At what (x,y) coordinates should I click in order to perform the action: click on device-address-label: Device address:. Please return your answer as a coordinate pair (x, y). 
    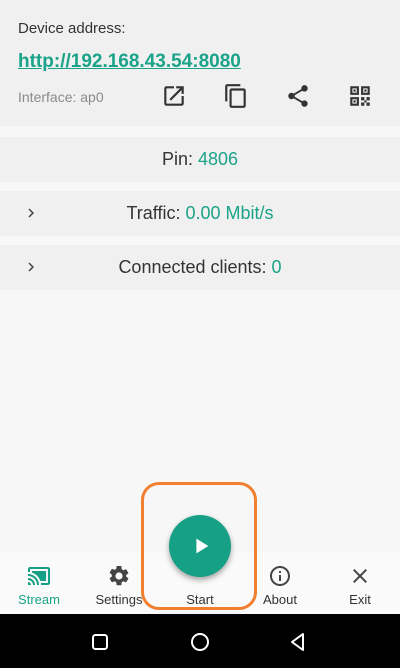
    Looking at the image, I should click on (72, 28).